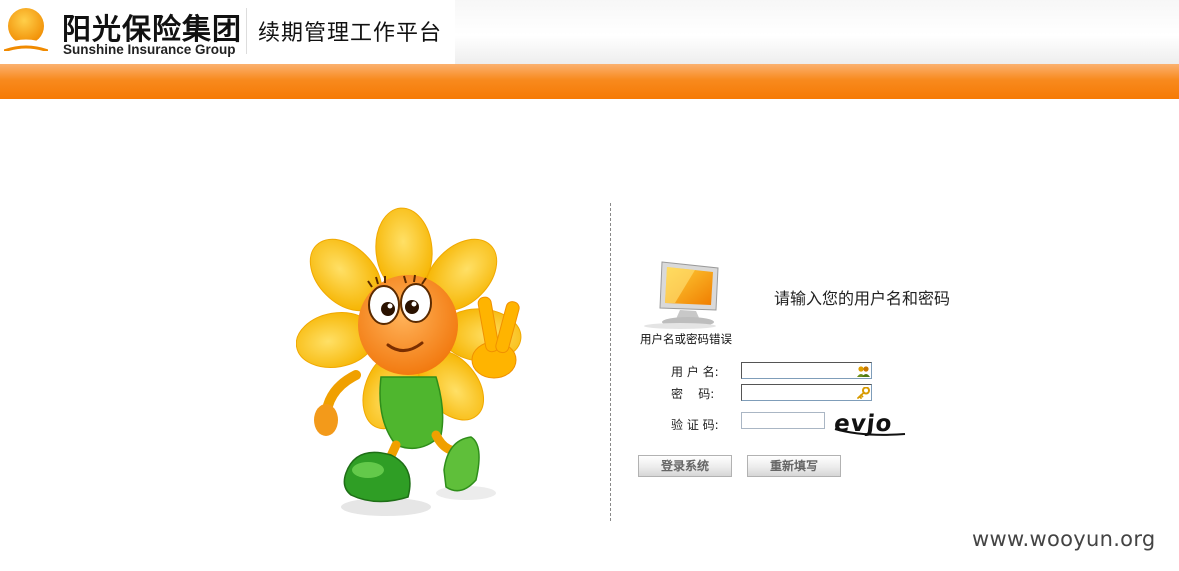 The image size is (1179, 571). I want to click on username-label: 用 户 名:, so click(695, 372).